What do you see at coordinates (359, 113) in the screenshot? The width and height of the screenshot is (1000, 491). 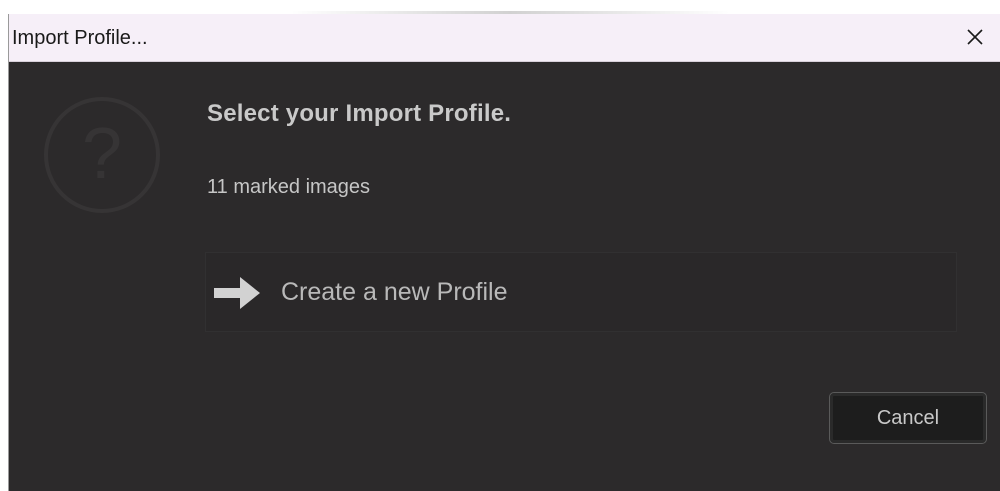 I see `dialog-heading: Select your Import Profile.` at bounding box center [359, 113].